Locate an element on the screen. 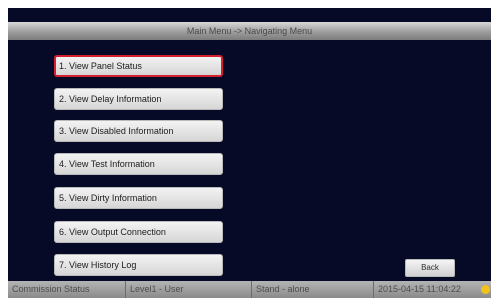 The width and height of the screenshot is (499, 298). view-disabled-information-button: 3. View Disabled Information is located at coordinates (138, 131).